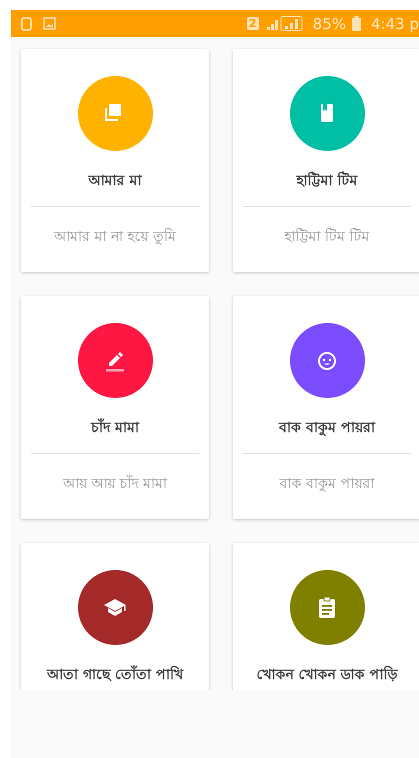 This screenshot has height=758, width=419. I want to click on card-title: আতা গাছে তোঁতা পাখি, so click(115, 674).